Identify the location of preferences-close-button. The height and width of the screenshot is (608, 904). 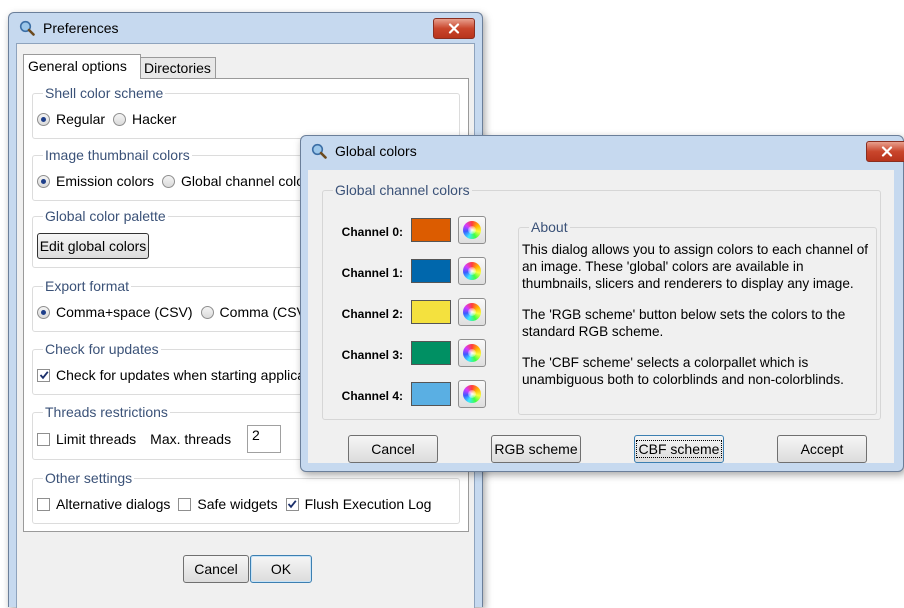
(454, 28).